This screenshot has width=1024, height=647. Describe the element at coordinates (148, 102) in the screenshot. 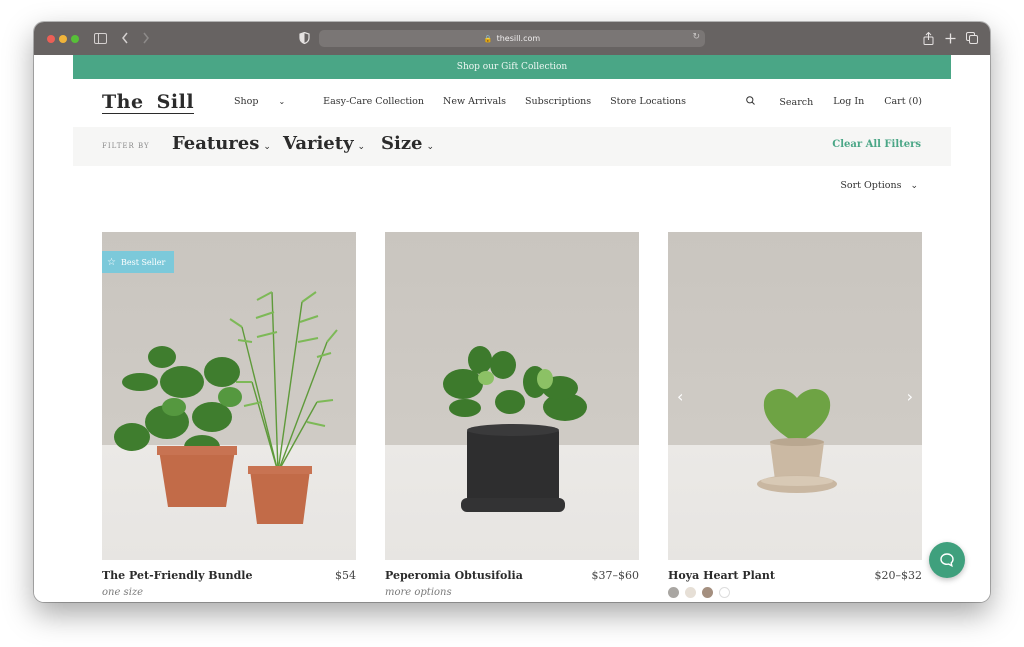

I see `site-logo: The Sill` at that location.